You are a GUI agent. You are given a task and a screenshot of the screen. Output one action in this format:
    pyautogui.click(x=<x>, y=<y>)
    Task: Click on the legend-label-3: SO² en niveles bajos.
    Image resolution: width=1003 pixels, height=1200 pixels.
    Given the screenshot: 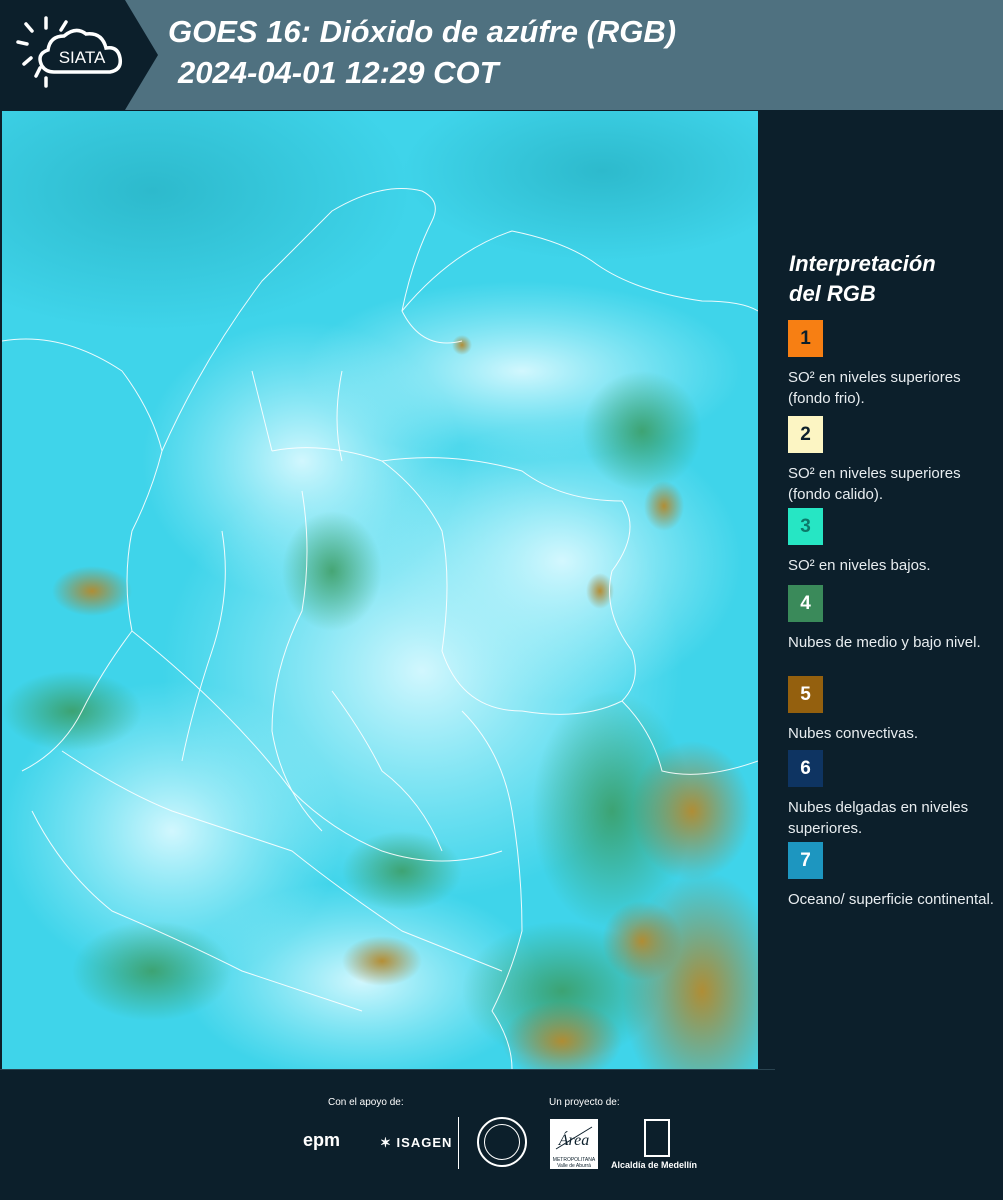 What is the action you would take?
    pyautogui.click(x=859, y=565)
    